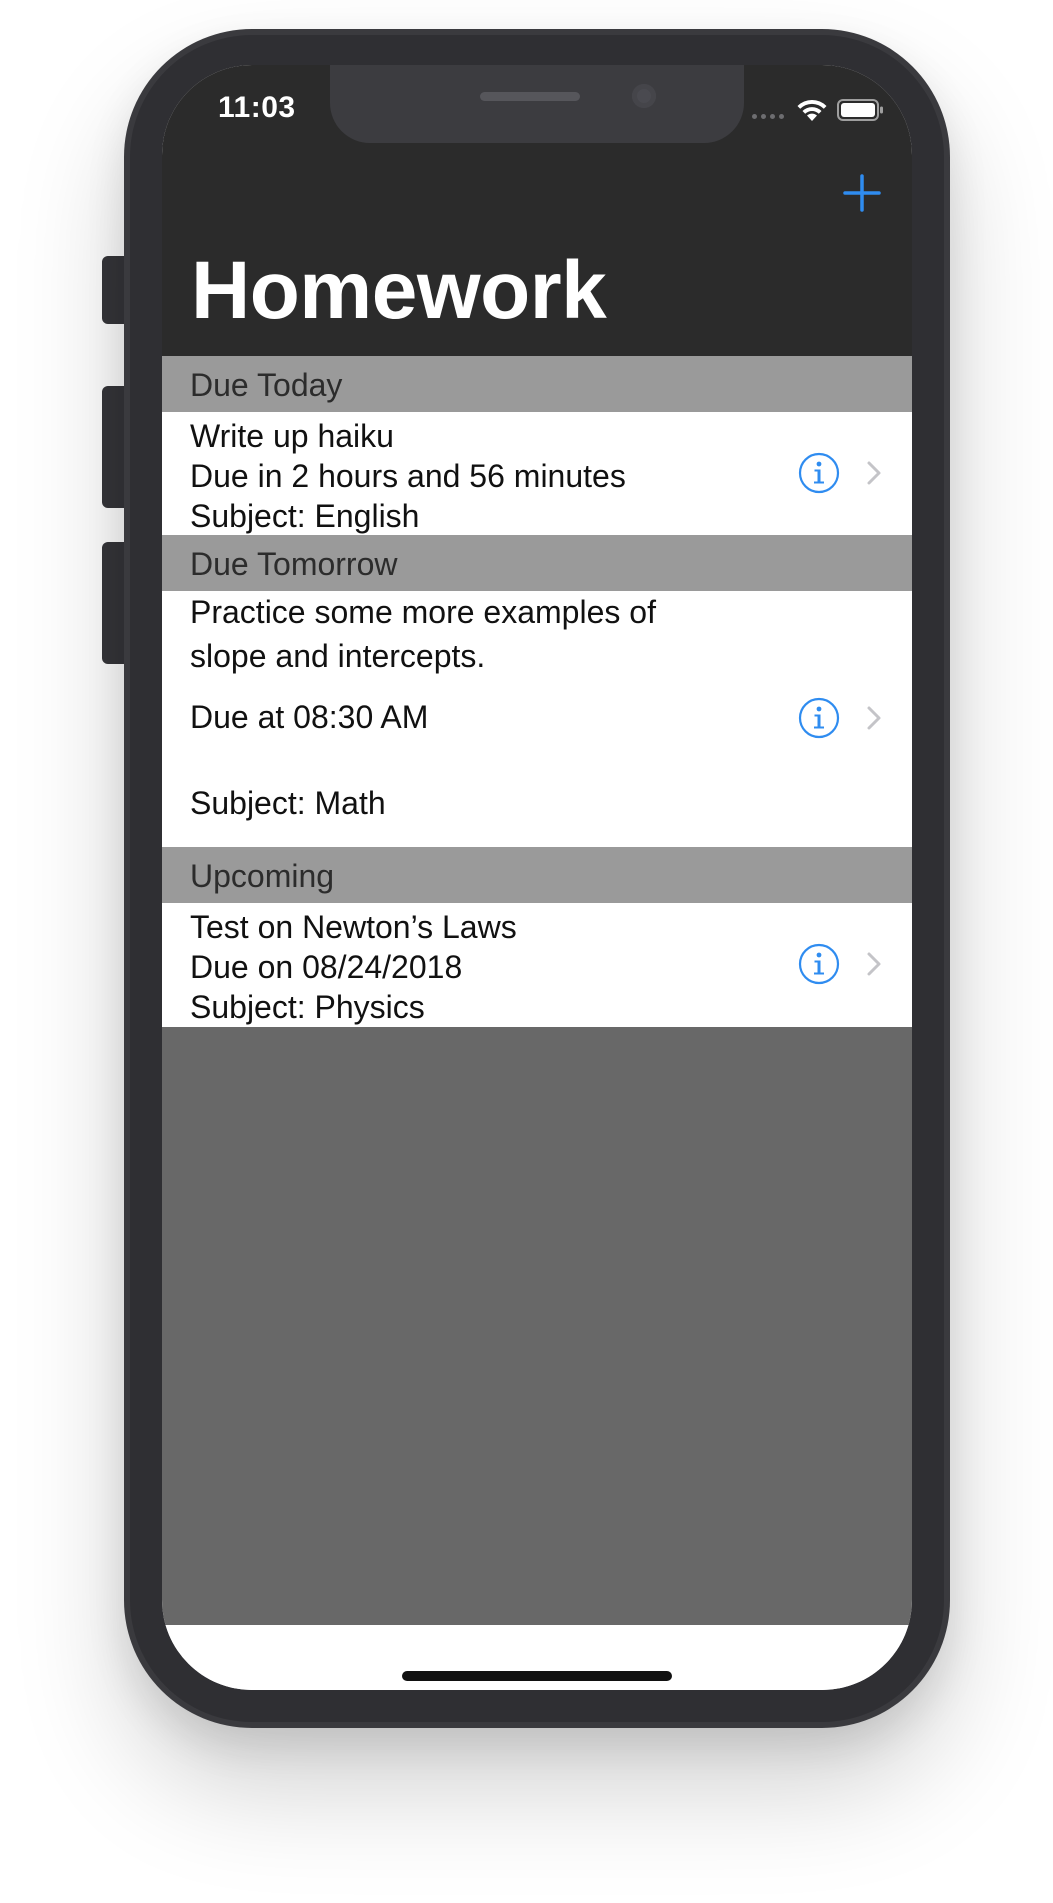 Image resolution: width=1053 pixels, height=1903 pixels. What do you see at coordinates (644, 96) in the screenshot?
I see `front-camera` at bounding box center [644, 96].